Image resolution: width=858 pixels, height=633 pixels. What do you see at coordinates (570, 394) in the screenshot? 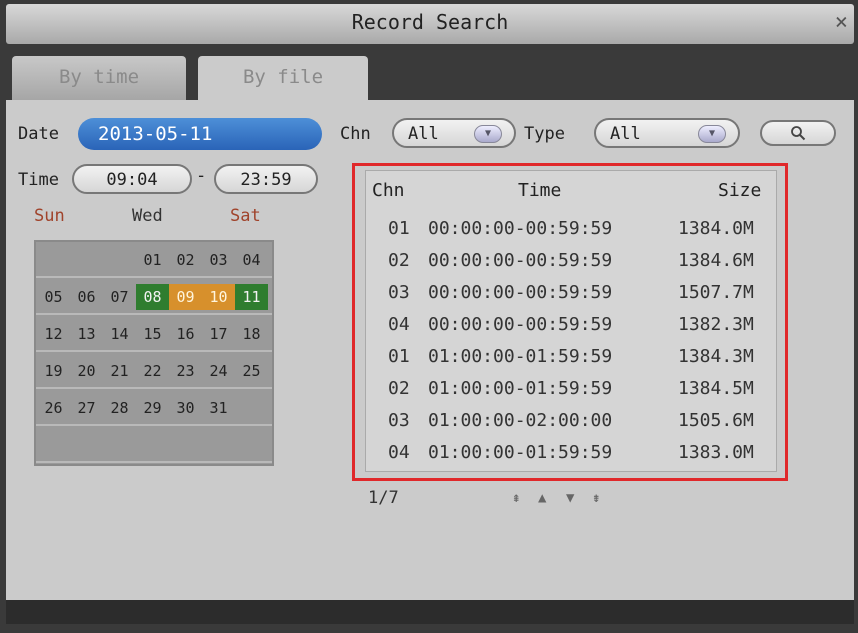
I see `table-row: 02 01:00:00-01:59:59 1384.5M` at bounding box center [570, 394].